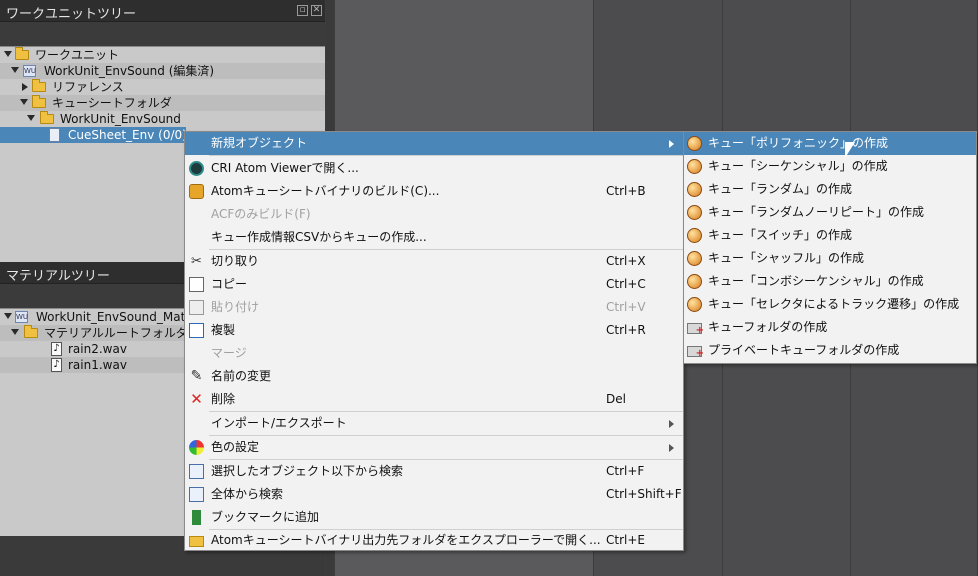 This screenshot has width=978, height=576. I want to click on delete-x-icon: ✕, so click(196, 399).